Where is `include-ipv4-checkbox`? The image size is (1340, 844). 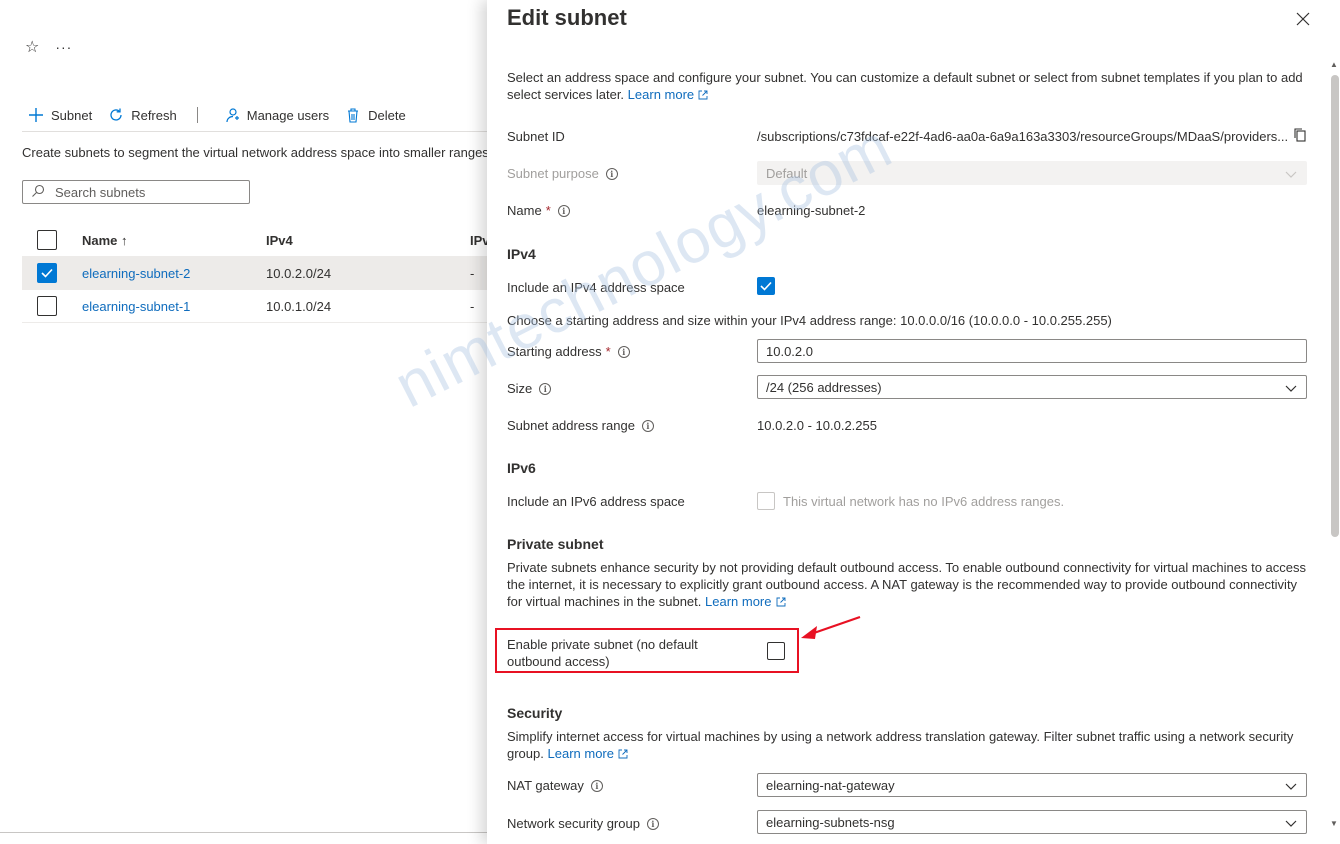
include-ipv4-checkbox is located at coordinates (766, 286).